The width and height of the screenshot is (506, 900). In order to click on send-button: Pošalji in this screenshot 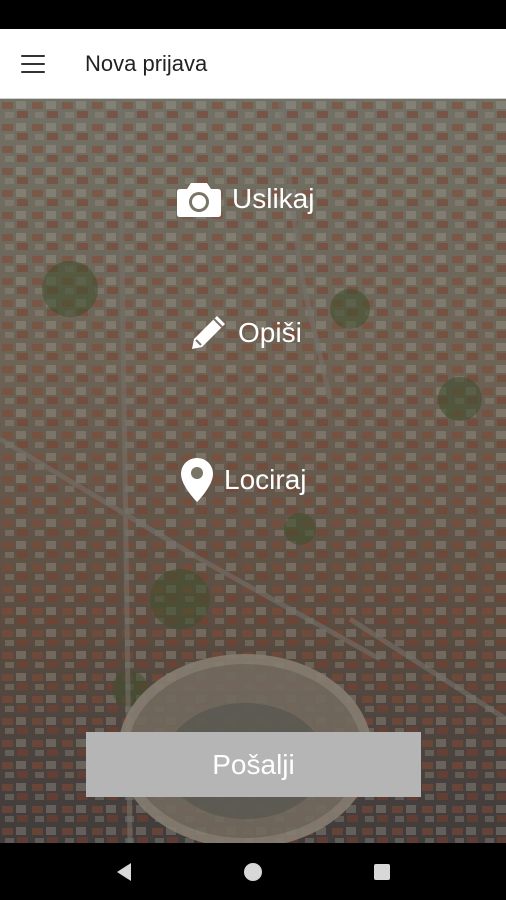, I will do `click(253, 764)`.